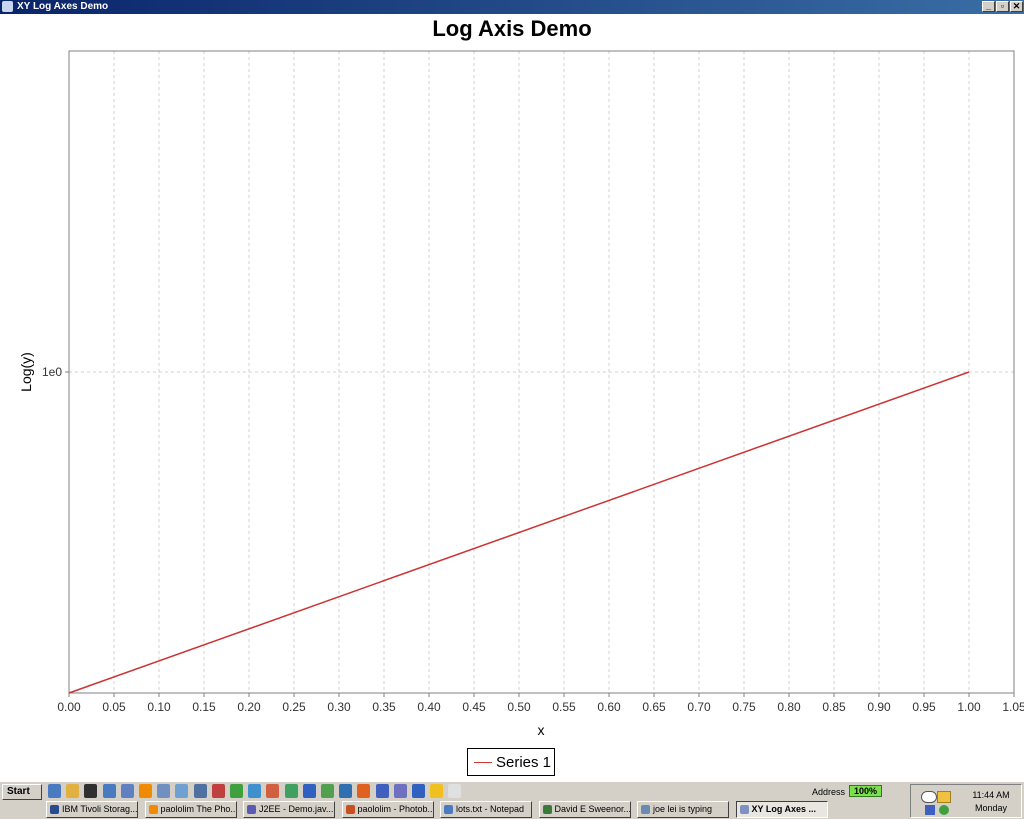 The width and height of the screenshot is (1024, 819). I want to click on zoom-level: 100%, so click(865, 791).